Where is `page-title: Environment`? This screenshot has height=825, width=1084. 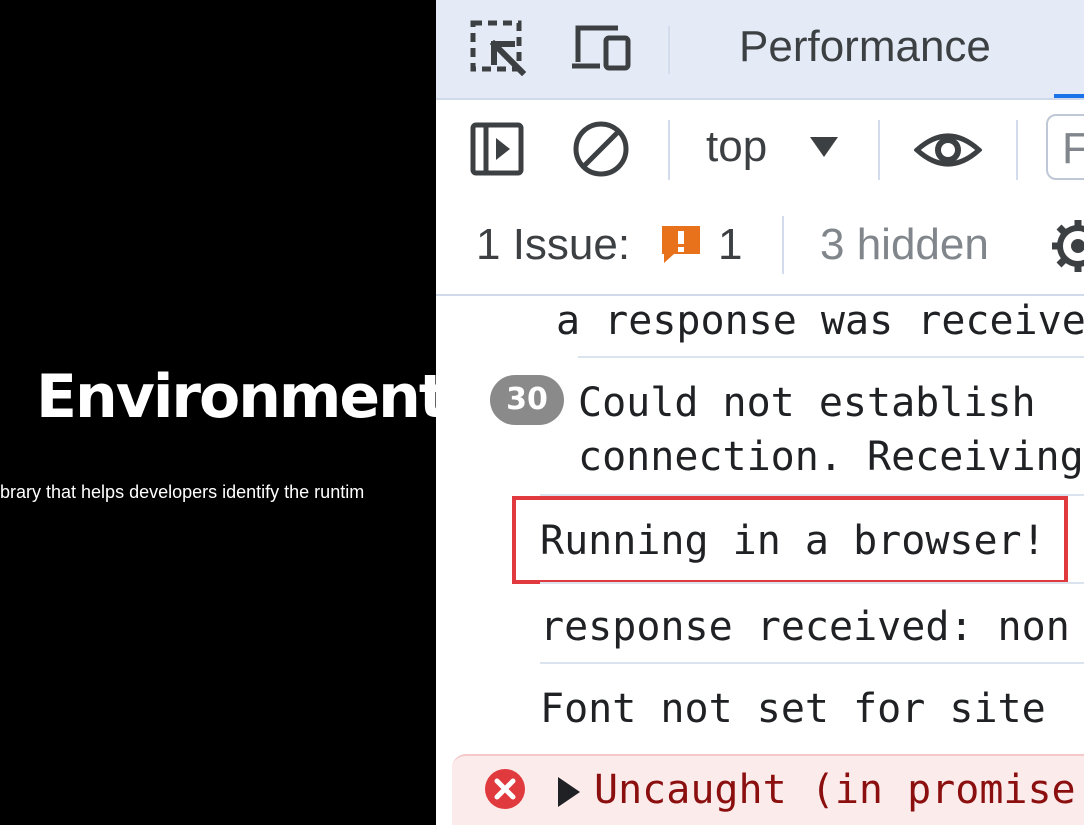
page-title: Environment is located at coordinates (236, 397).